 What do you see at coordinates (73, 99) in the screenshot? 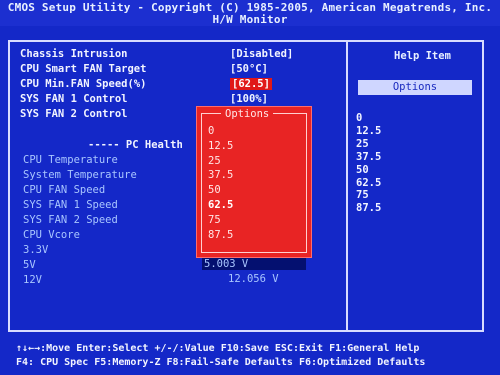
I see `setting-sys-fan1-control-label: SYS FAN 1 Control` at bounding box center [73, 99].